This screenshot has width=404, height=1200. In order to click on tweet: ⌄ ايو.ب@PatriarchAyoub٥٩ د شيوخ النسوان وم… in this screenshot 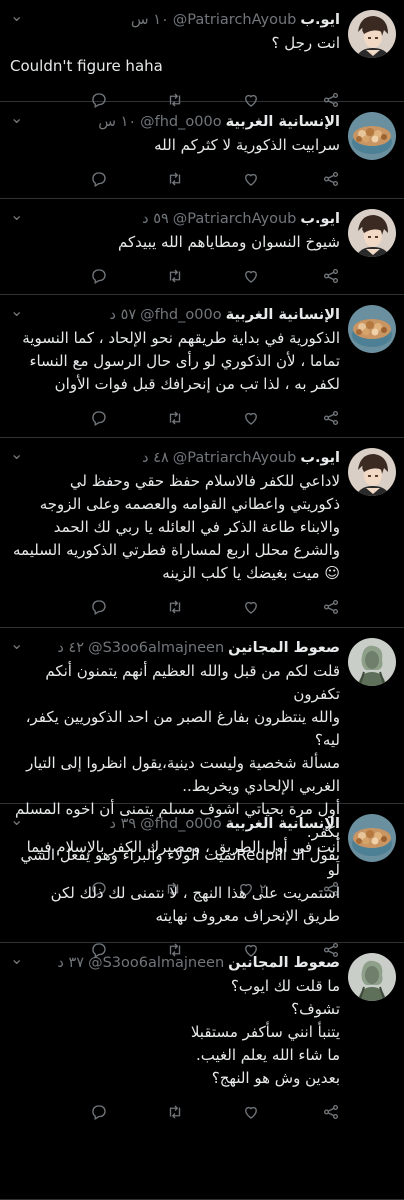, I will do `click(202, 247)`.